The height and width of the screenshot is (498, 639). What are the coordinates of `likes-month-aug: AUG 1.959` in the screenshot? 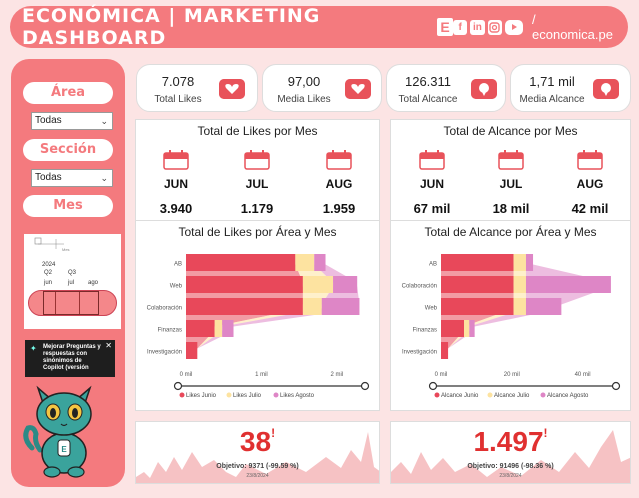 It's located at (339, 183).